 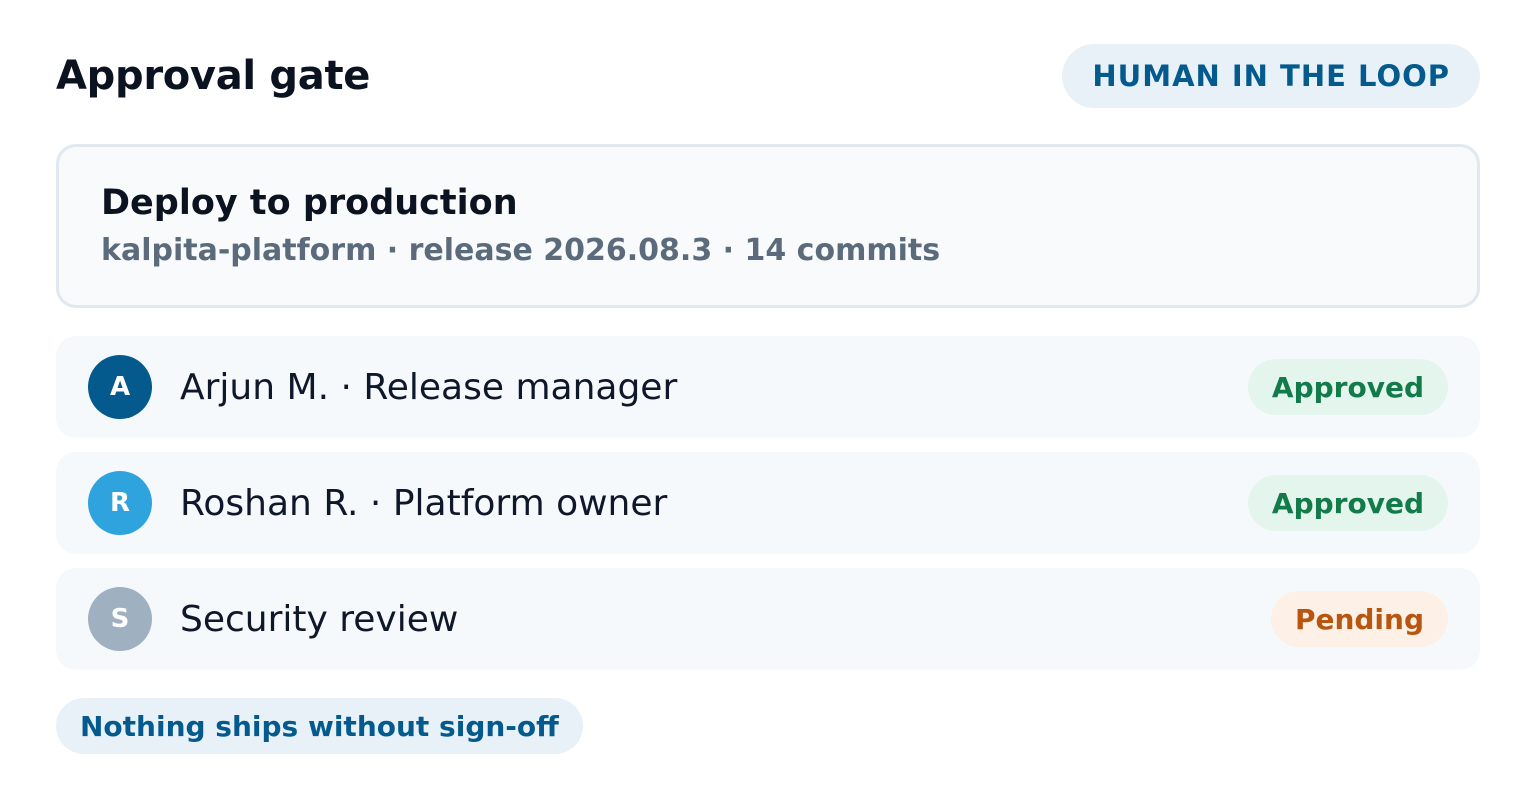 I want to click on avatar: A, so click(x=120, y=387).